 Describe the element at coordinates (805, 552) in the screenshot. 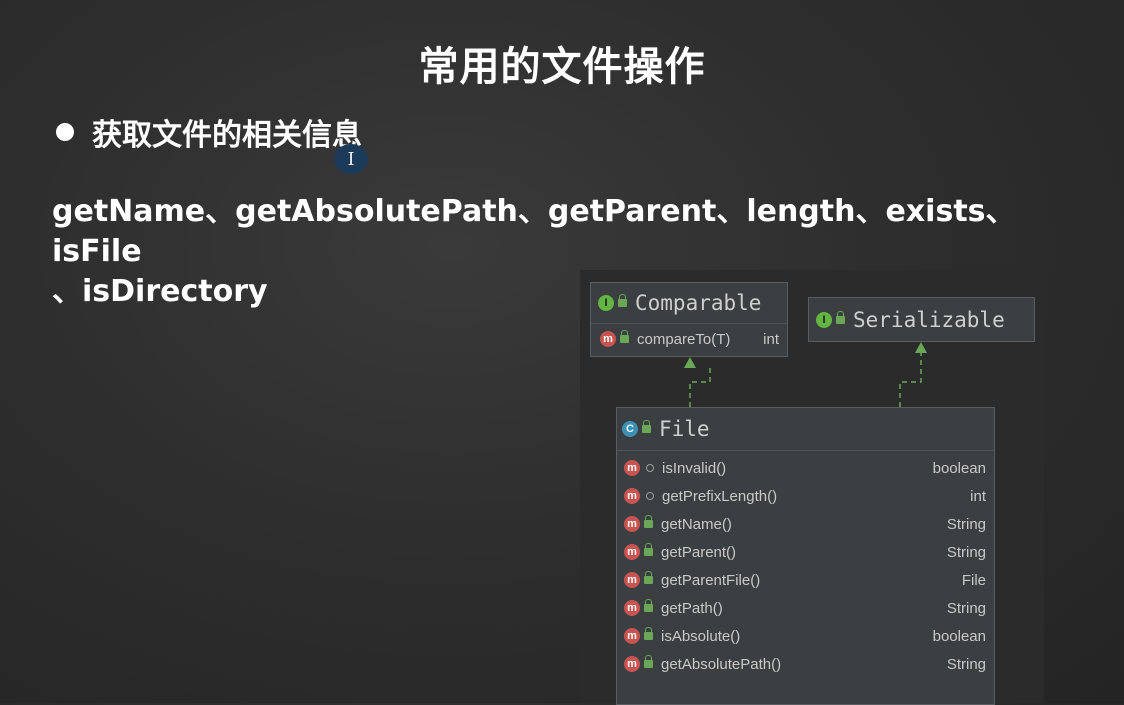

I see `file-method-row: m getParent() String` at that location.